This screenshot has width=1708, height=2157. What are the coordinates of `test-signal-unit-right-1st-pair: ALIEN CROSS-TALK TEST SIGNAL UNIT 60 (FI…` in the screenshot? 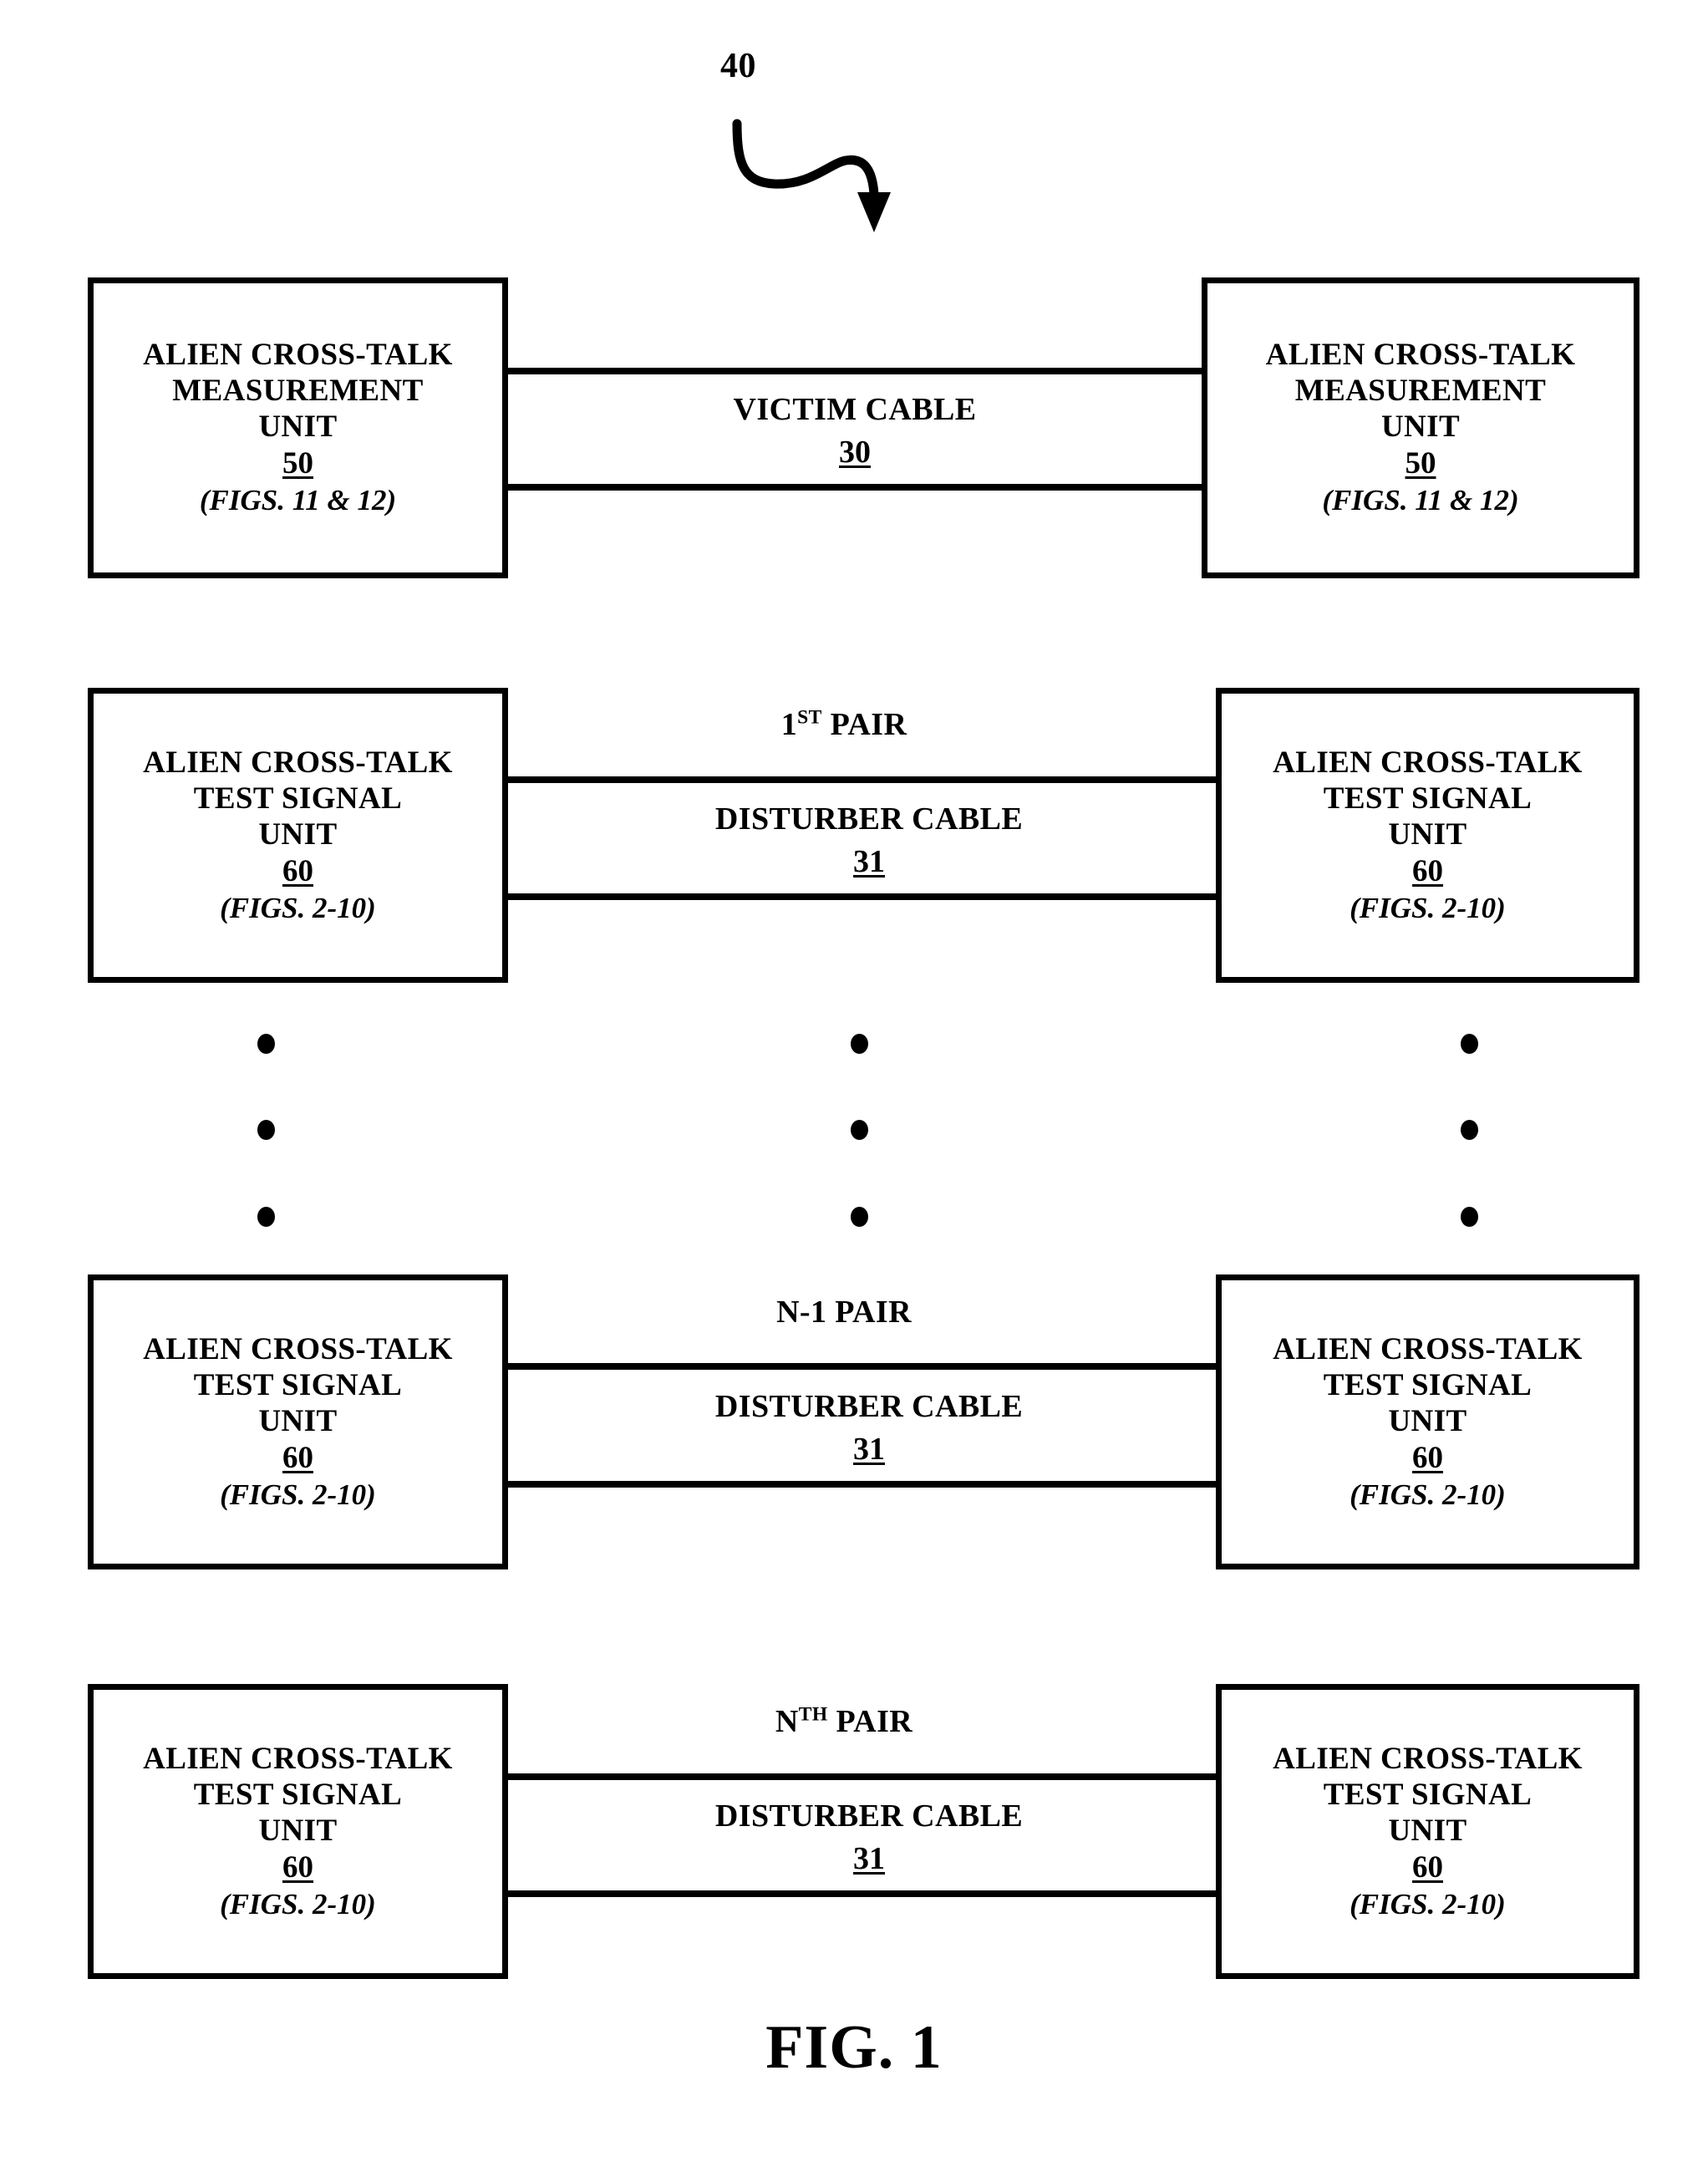 It's located at (1427, 835).